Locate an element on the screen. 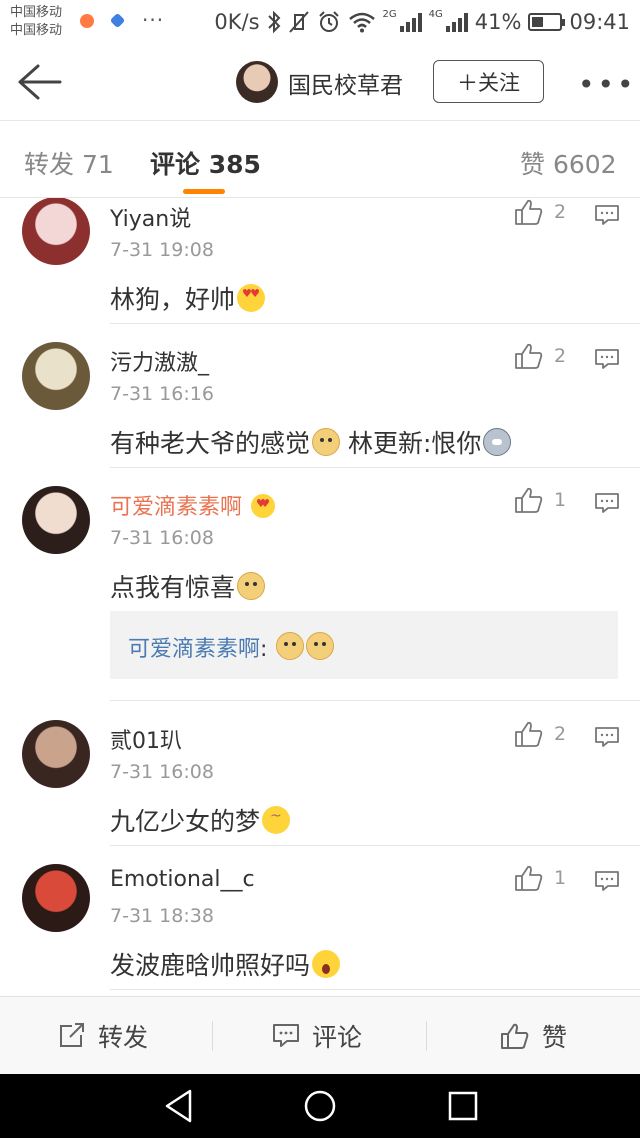 The width and height of the screenshot is (640, 1138). comment-text-content: 发波鹿晗帅照好吗 is located at coordinates (210, 965).